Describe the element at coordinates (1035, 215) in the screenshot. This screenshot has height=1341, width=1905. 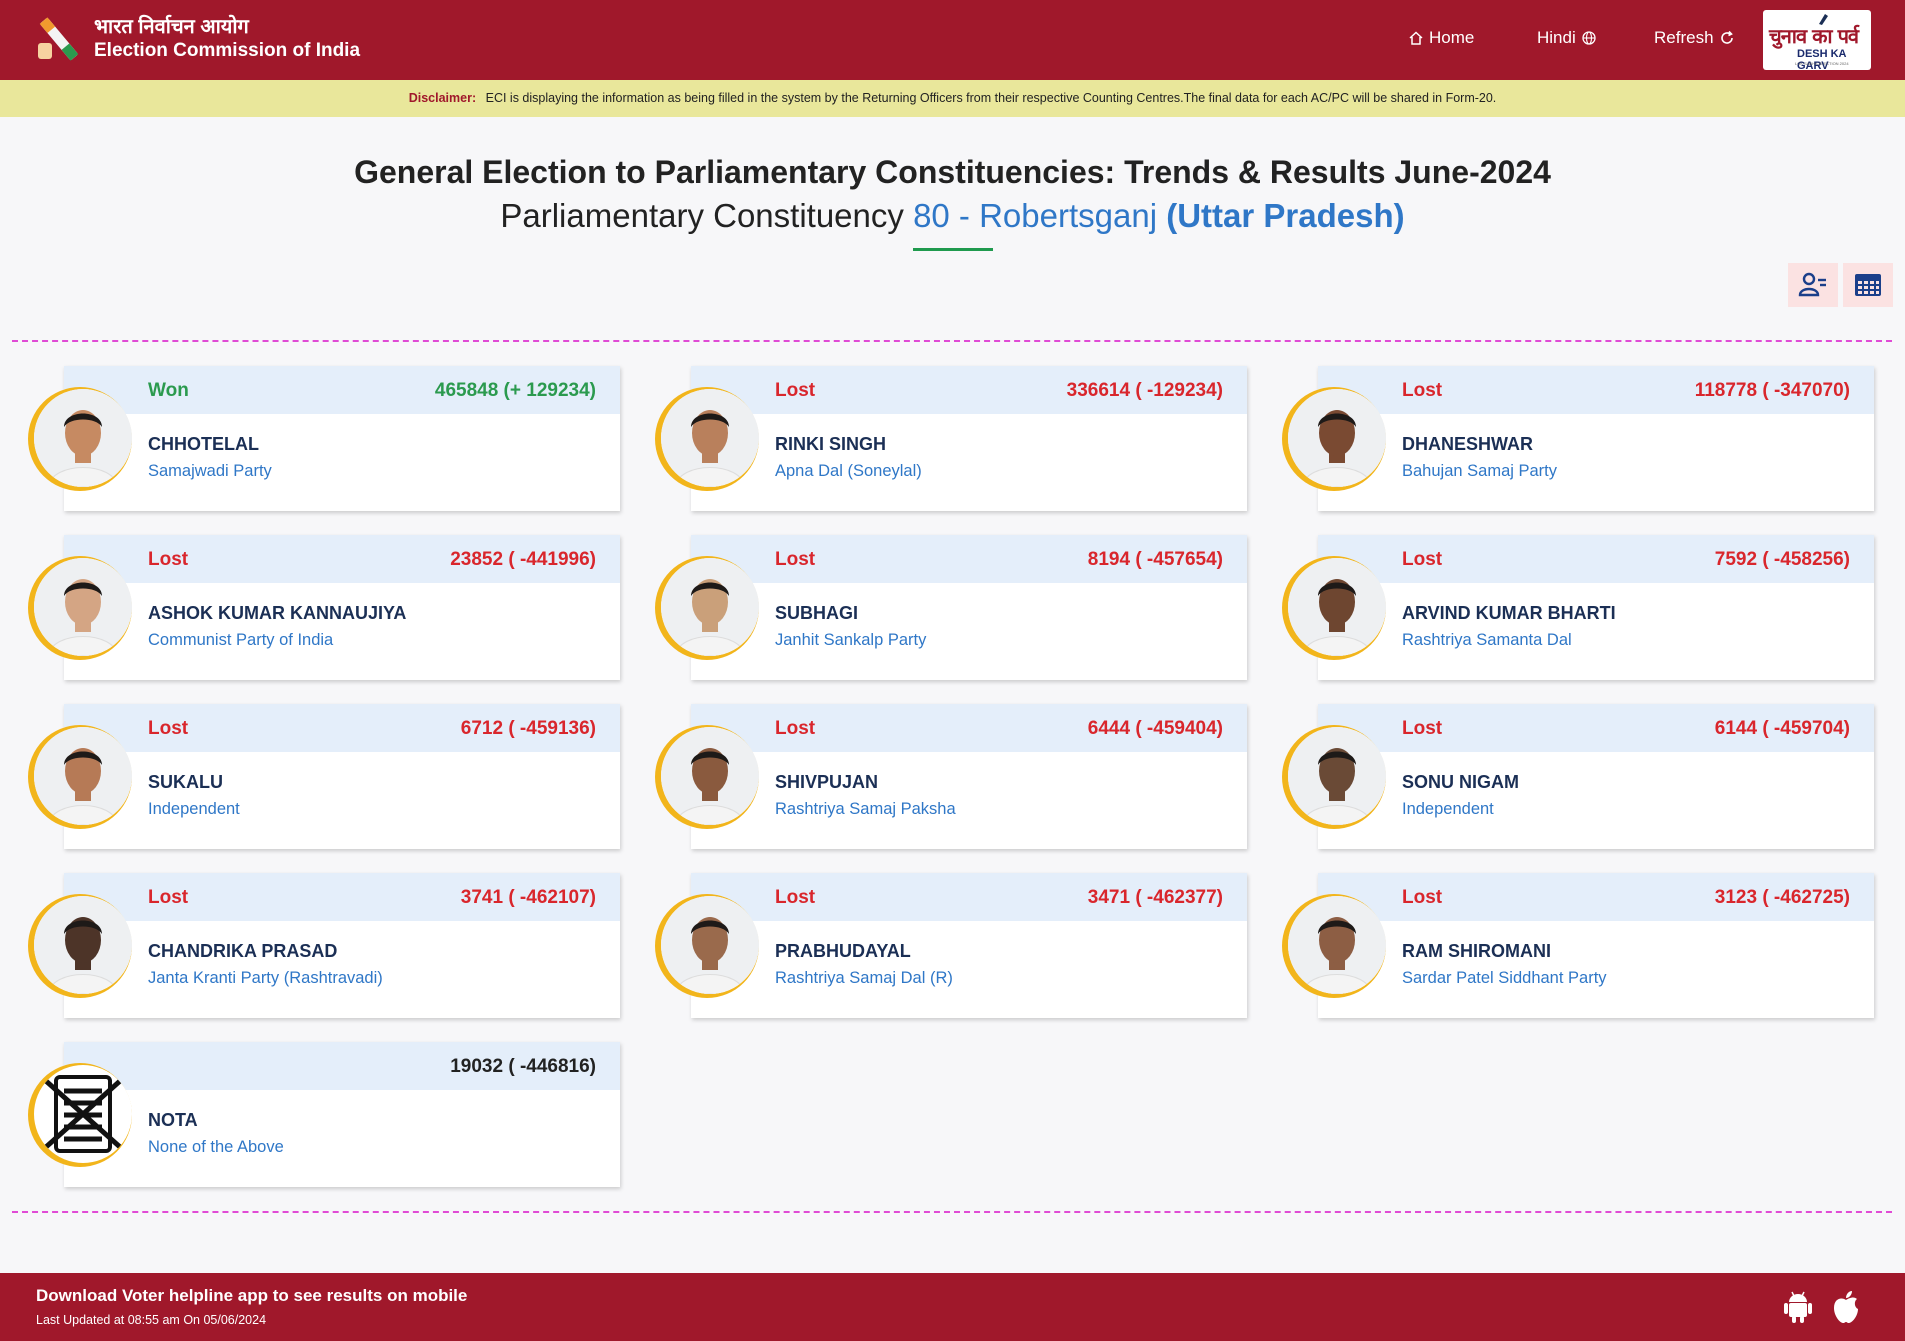
I see `constituency-name: 80 - Robertsganj` at that location.